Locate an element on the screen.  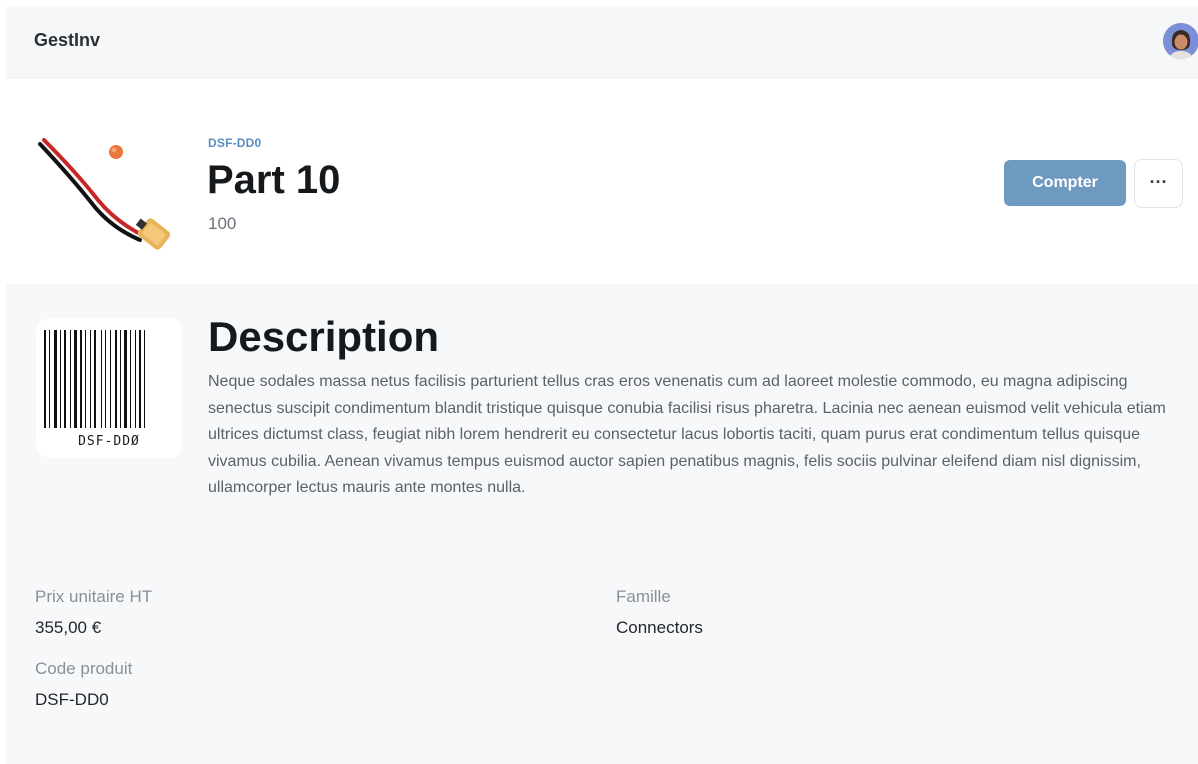
code-value: DSF-DD0 is located at coordinates (72, 699).